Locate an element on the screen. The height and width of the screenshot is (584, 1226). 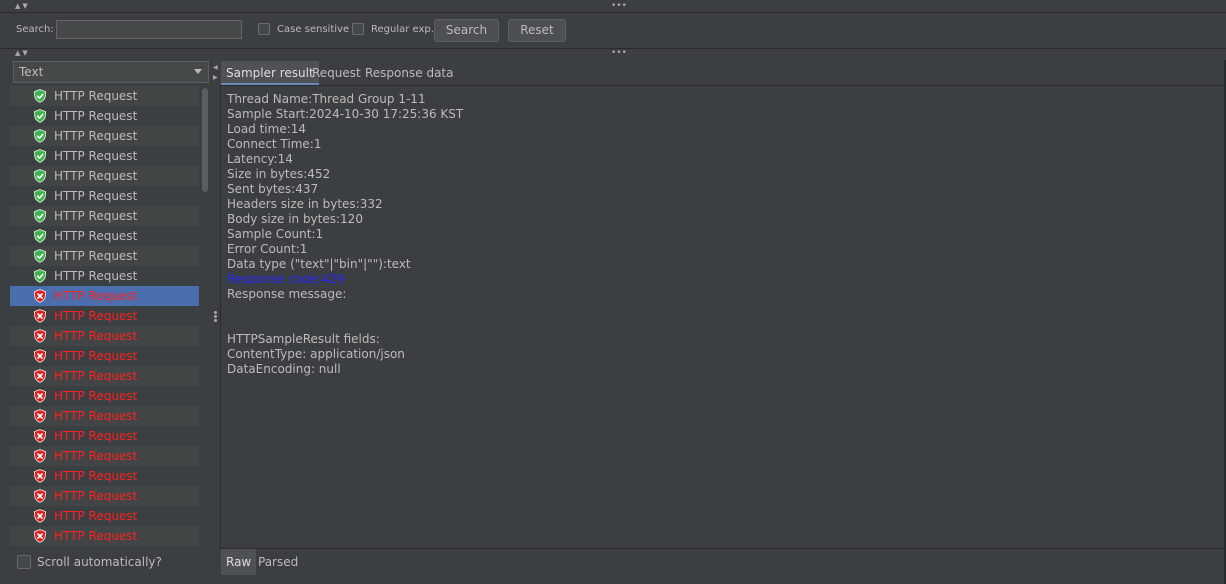
result-line: Response code:429 is located at coordinates (286, 279).